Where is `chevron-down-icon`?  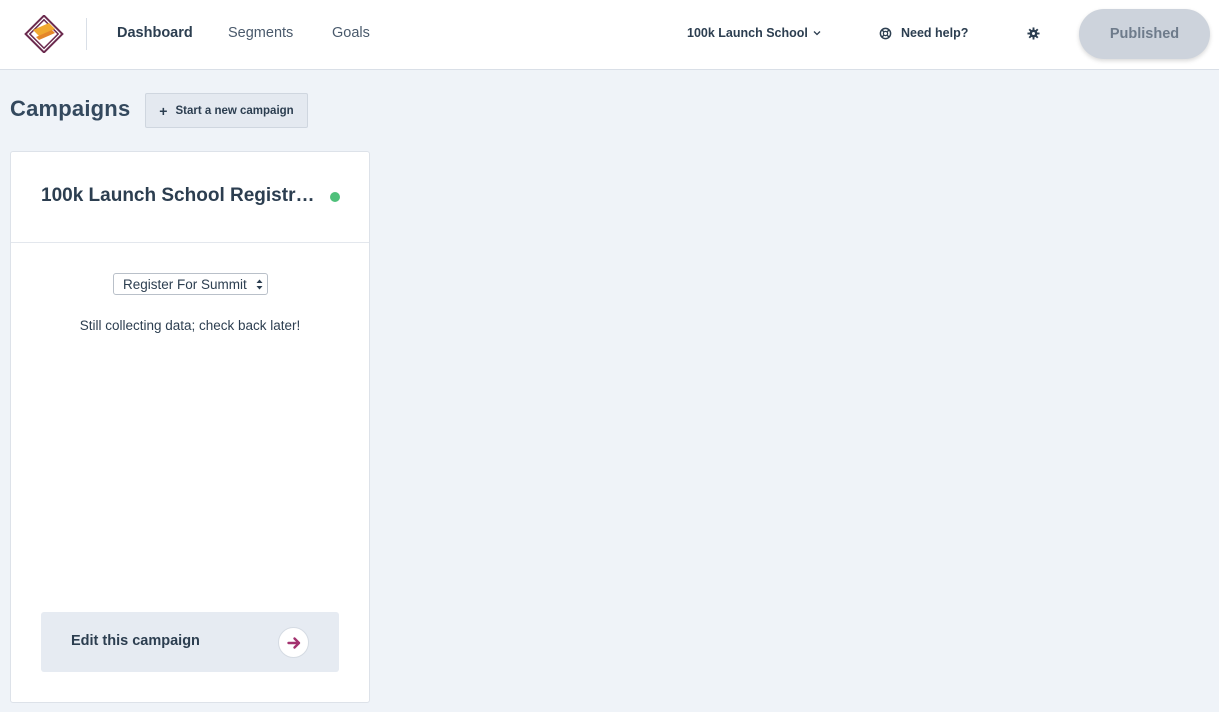 chevron-down-icon is located at coordinates (817, 33).